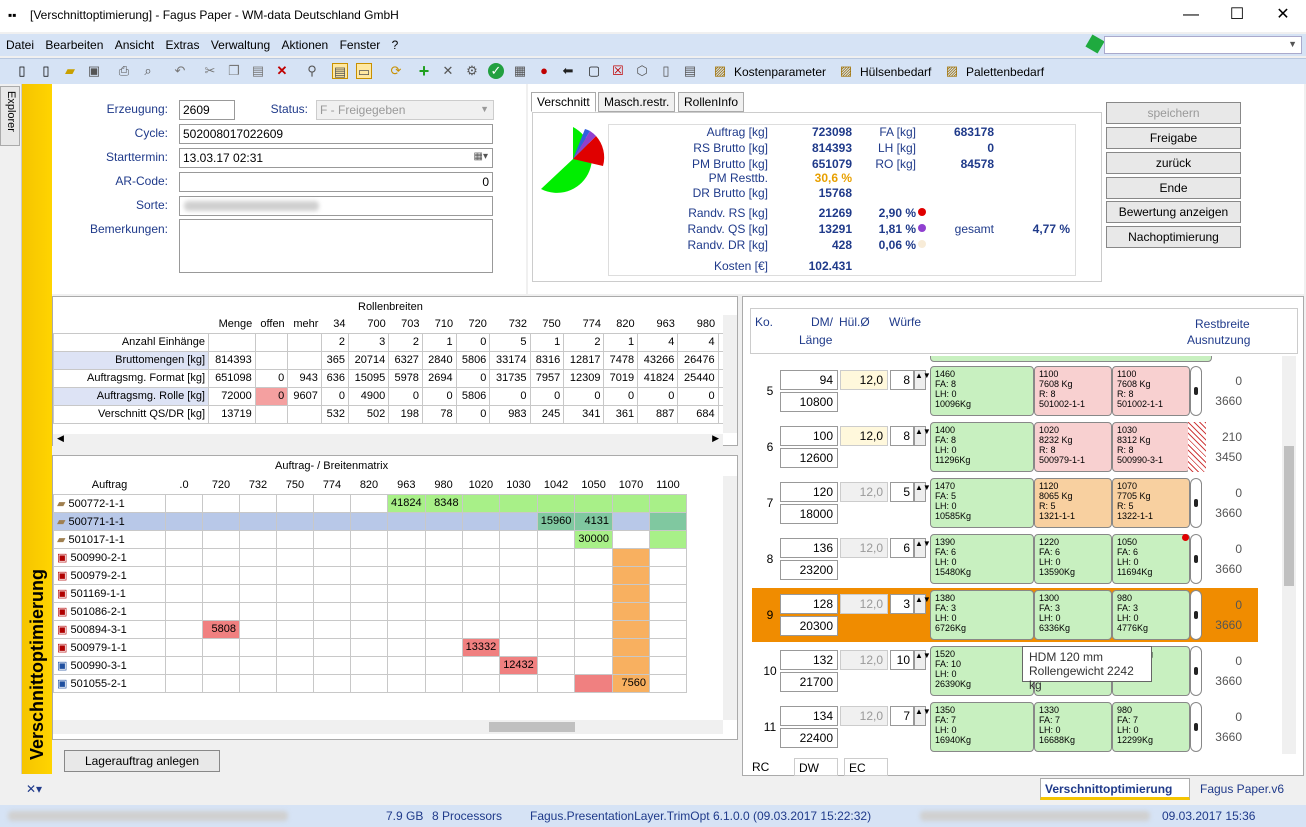 This screenshot has width=1306, height=827. Describe the element at coordinates (864, 380) in the screenshot. I see `huelse-input: 12,0` at that location.